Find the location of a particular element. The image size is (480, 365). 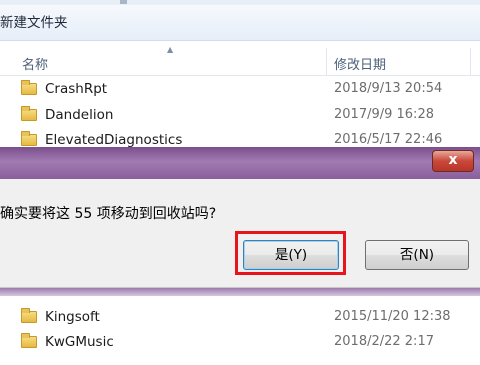

dialog-message: 确实要将这 55 项移动到回收站吗? is located at coordinates (108, 214).